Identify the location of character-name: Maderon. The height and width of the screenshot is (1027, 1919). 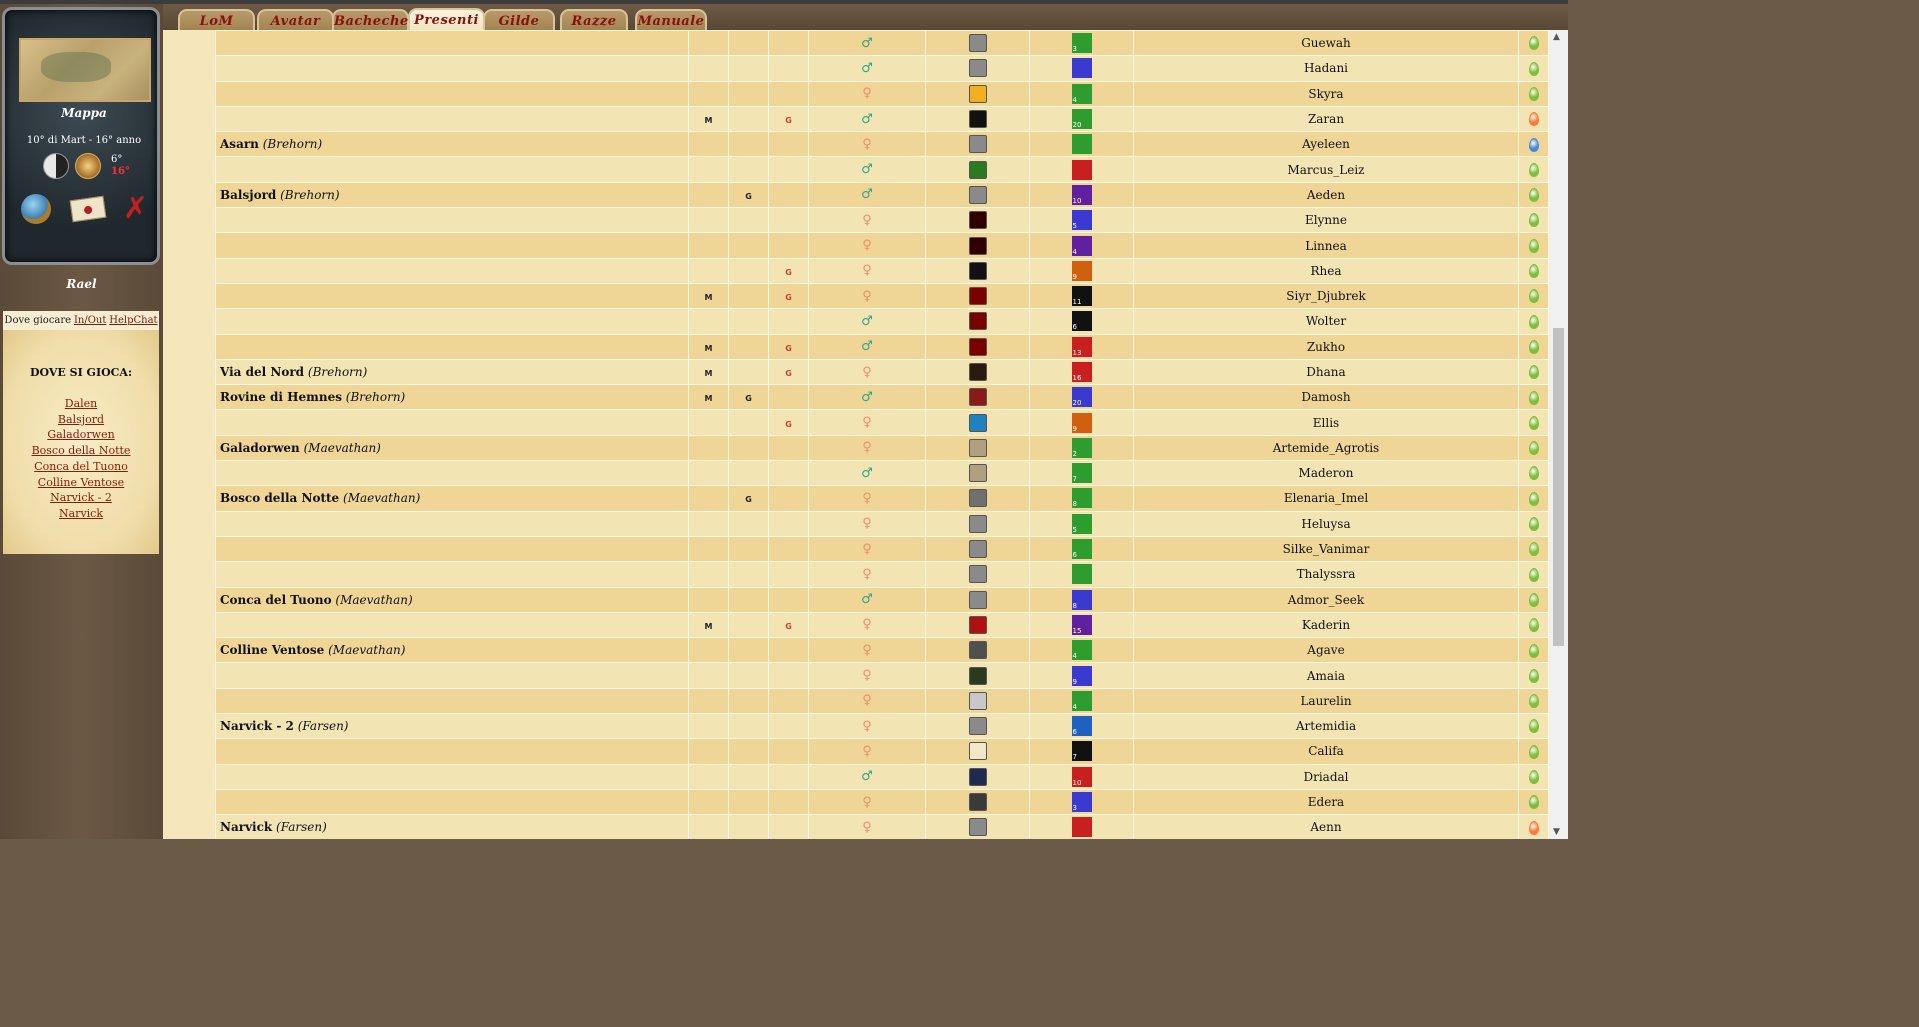
(1326, 473).